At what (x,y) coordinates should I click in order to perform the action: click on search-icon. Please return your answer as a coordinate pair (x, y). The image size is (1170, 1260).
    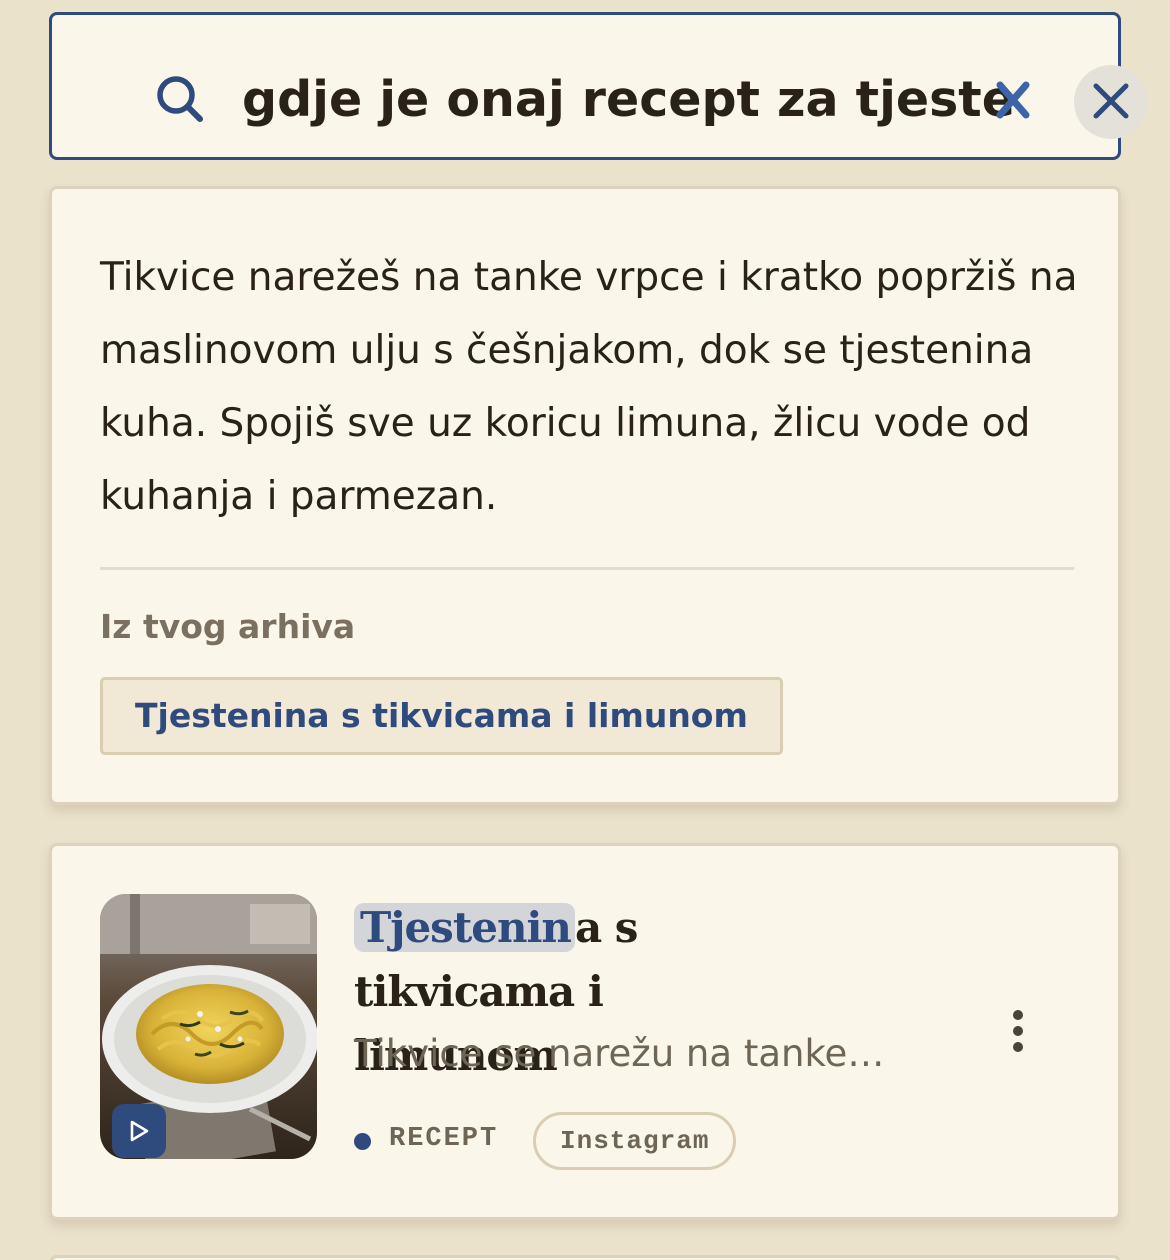
    Looking at the image, I should click on (180, 99).